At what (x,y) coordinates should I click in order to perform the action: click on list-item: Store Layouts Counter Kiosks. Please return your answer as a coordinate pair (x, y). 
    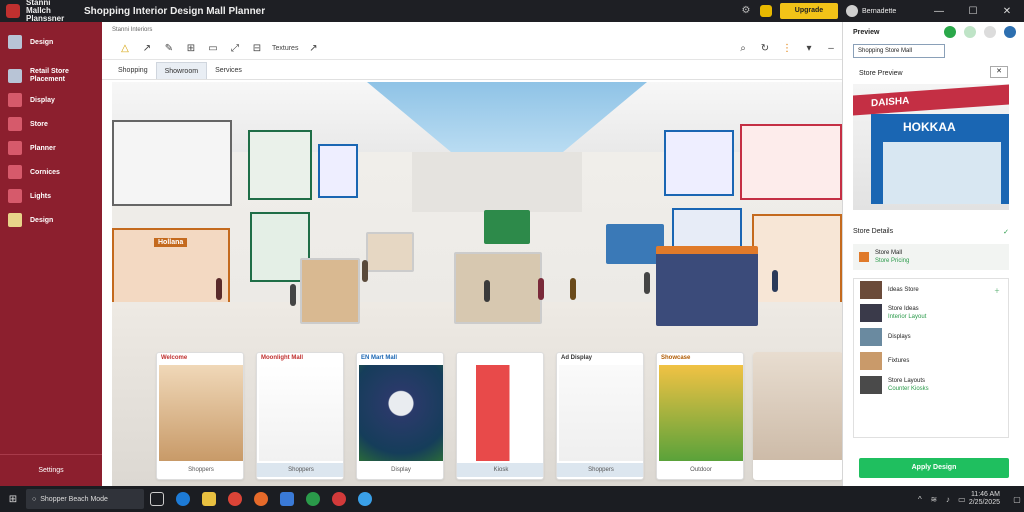
    Looking at the image, I should click on (931, 385).